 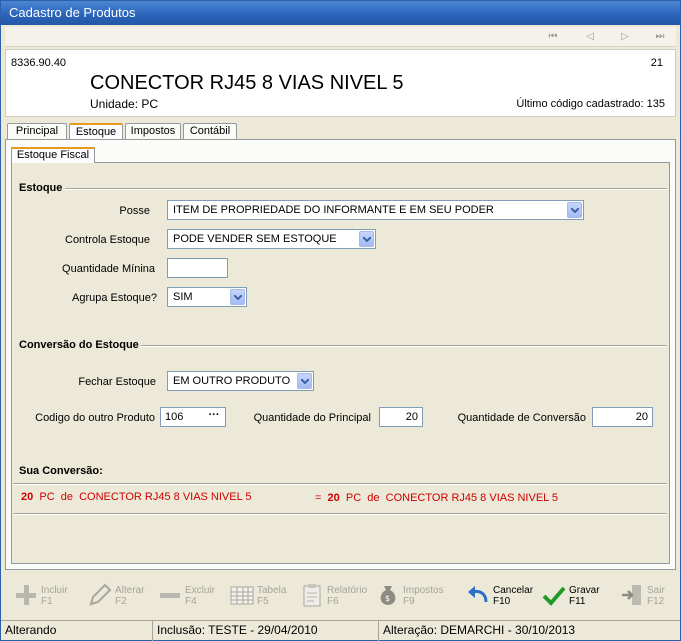 What do you see at coordinates (625, 37) in the screenshot?
I see `next-record-icon: ▷` at bounding box center [625, 37].